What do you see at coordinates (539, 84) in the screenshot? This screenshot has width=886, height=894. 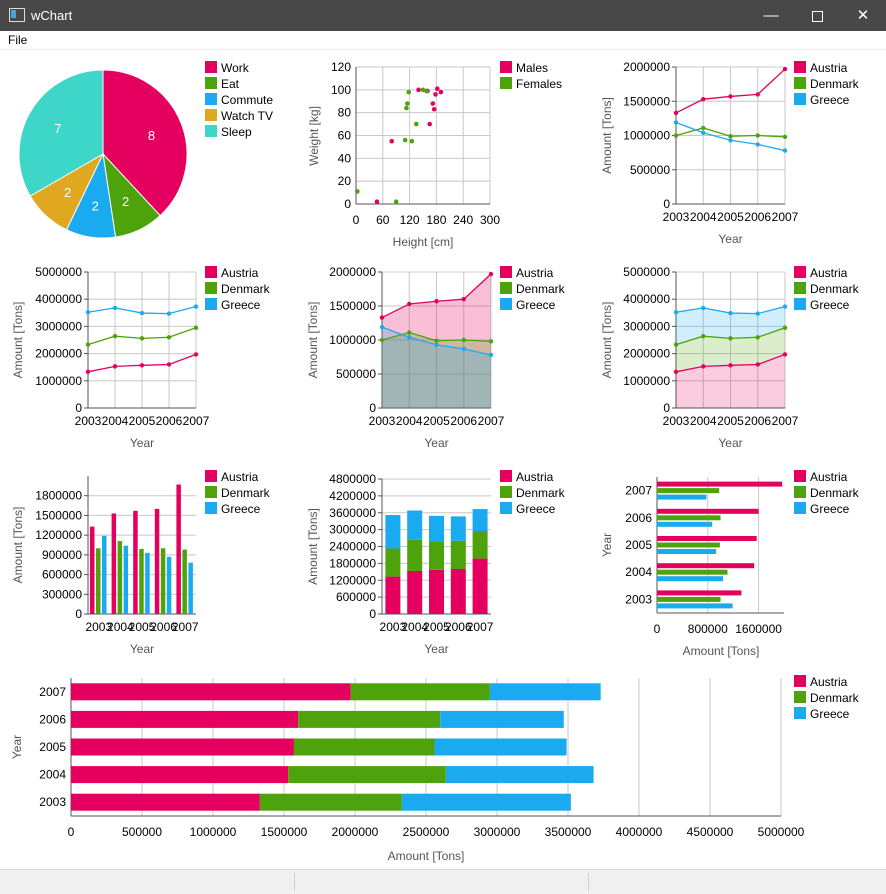 I see `legend-label: Females` at bounding box center [539, 84].